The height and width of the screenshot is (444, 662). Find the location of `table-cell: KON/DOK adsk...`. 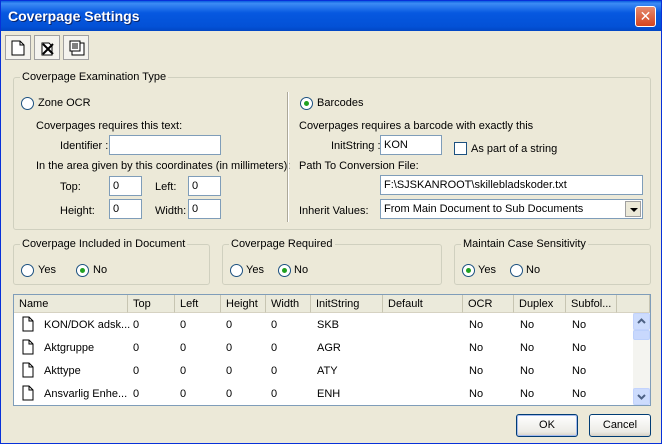

table-cell: KON/DOK adsk... is located at coordinates (87, 325).